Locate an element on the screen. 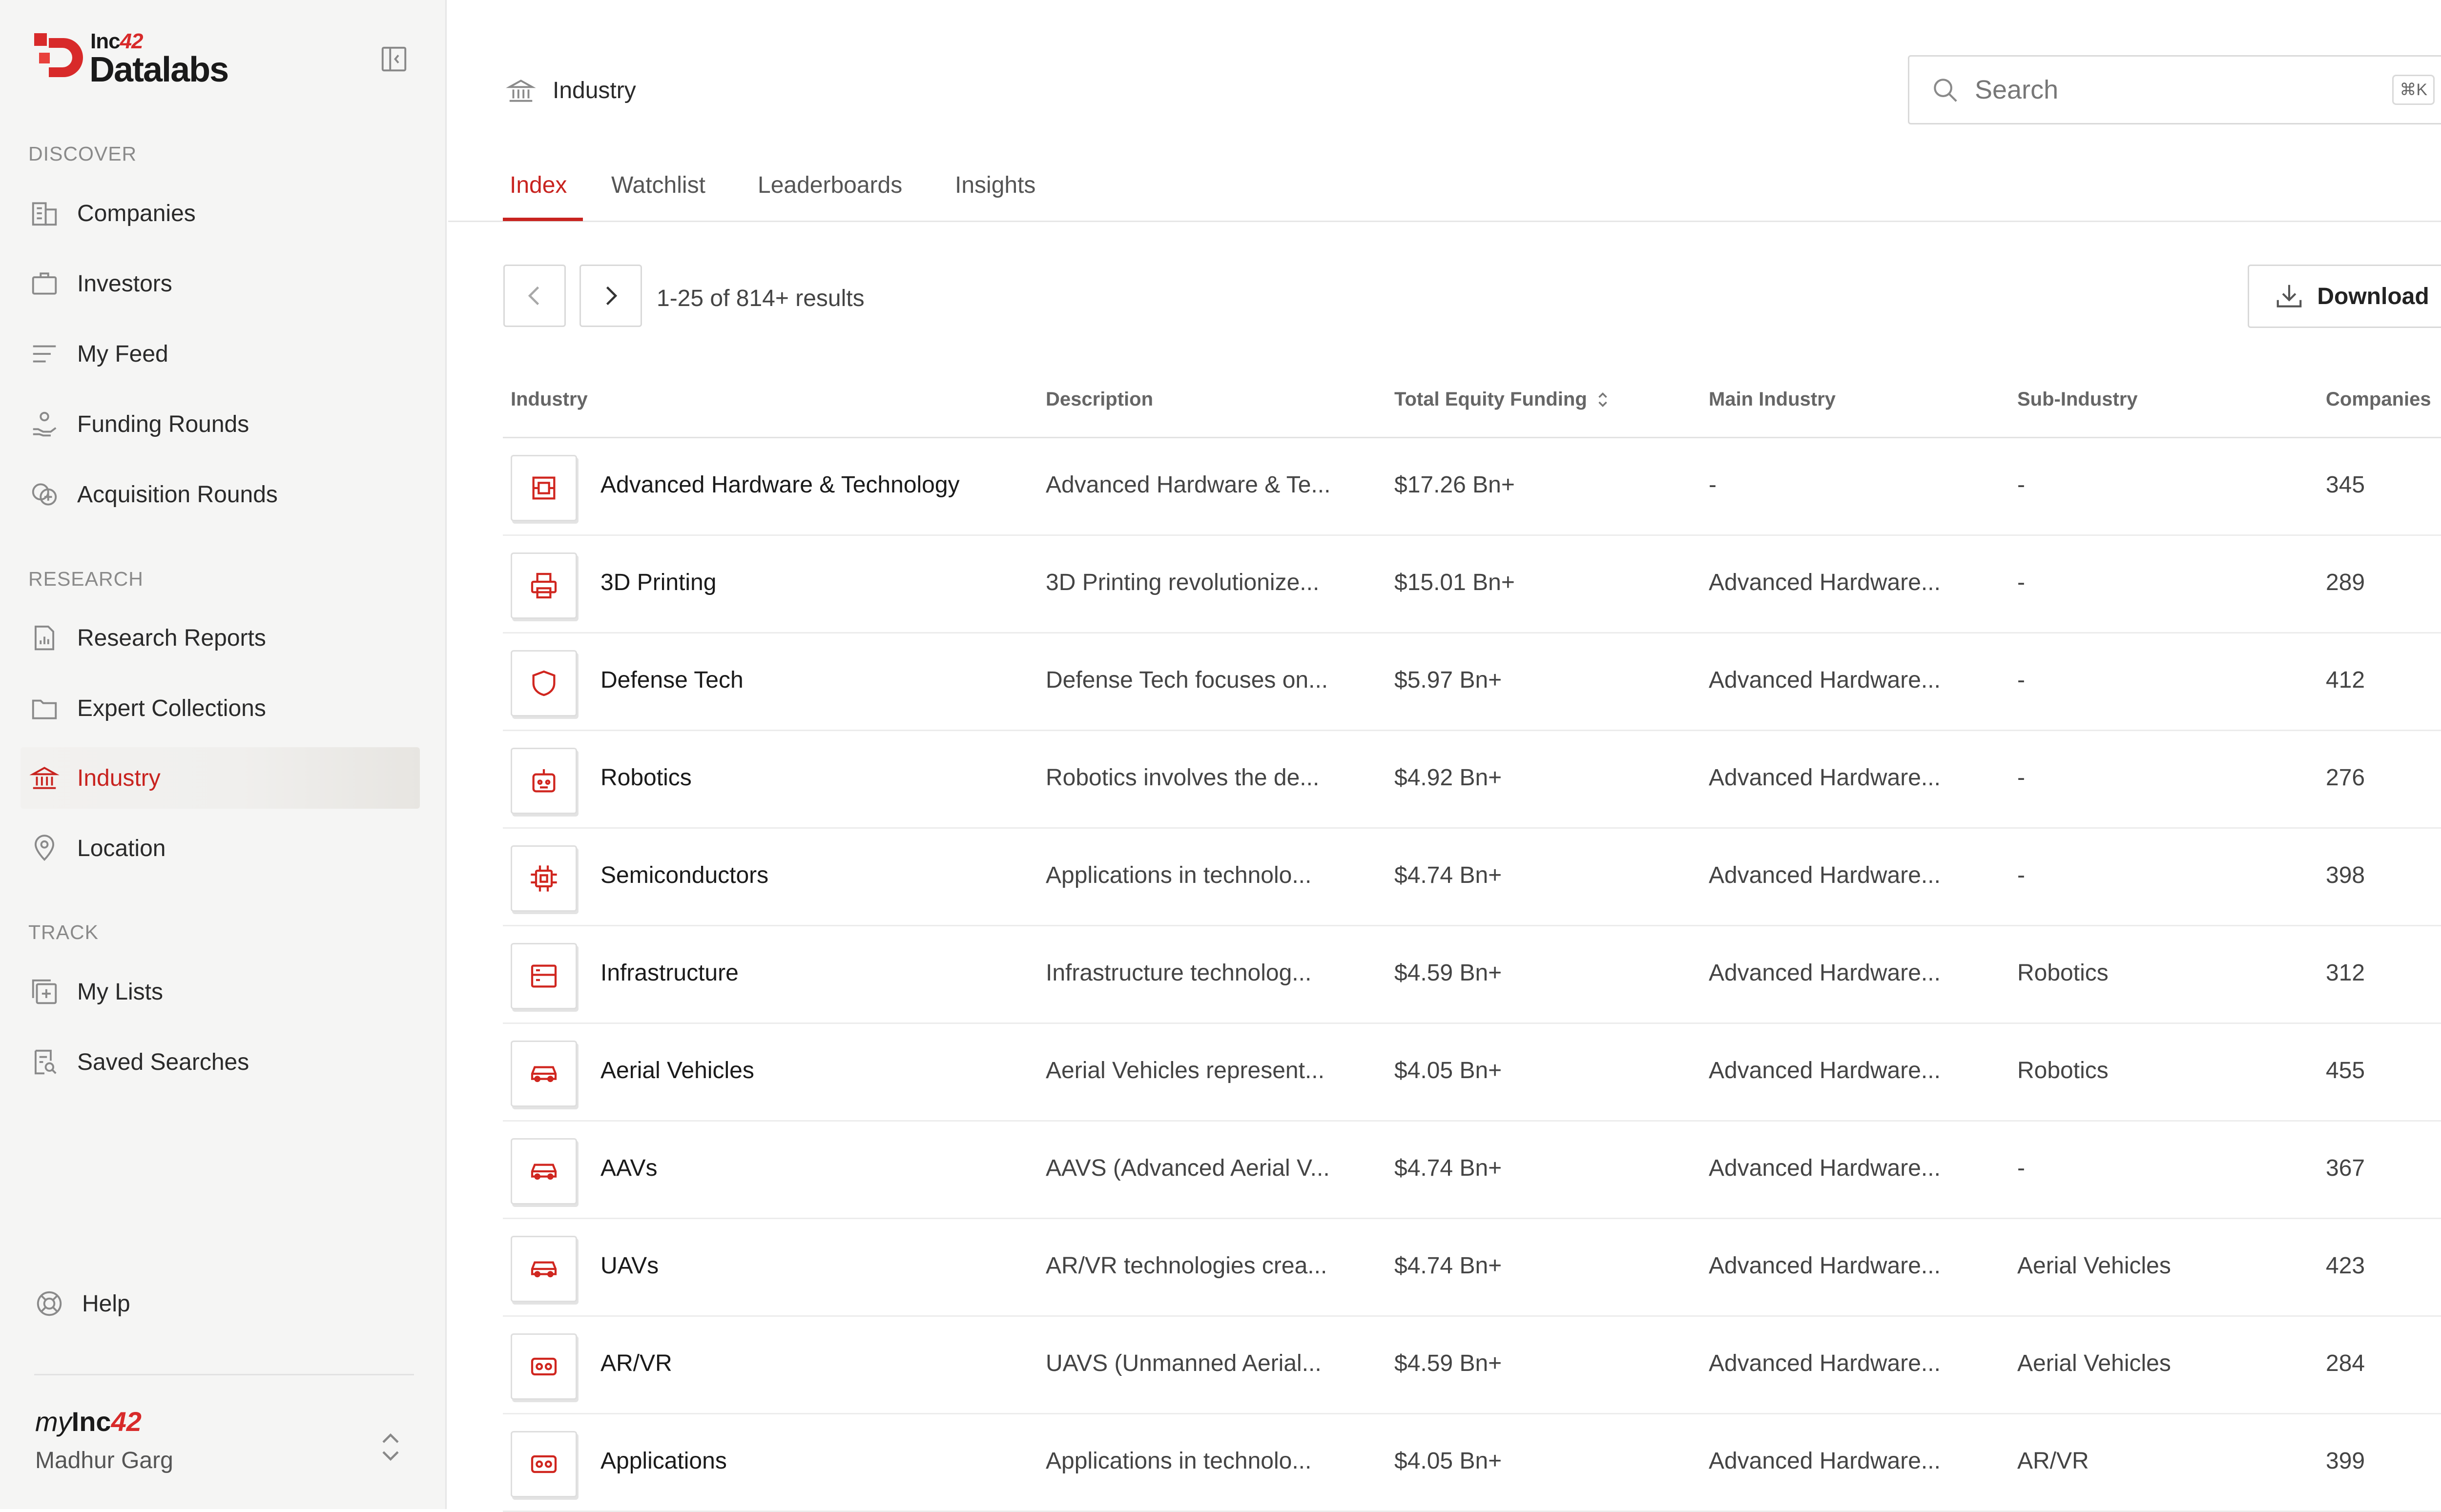  industry-name-link: Aerial Vehicles is located at coordinates (677, 1070).